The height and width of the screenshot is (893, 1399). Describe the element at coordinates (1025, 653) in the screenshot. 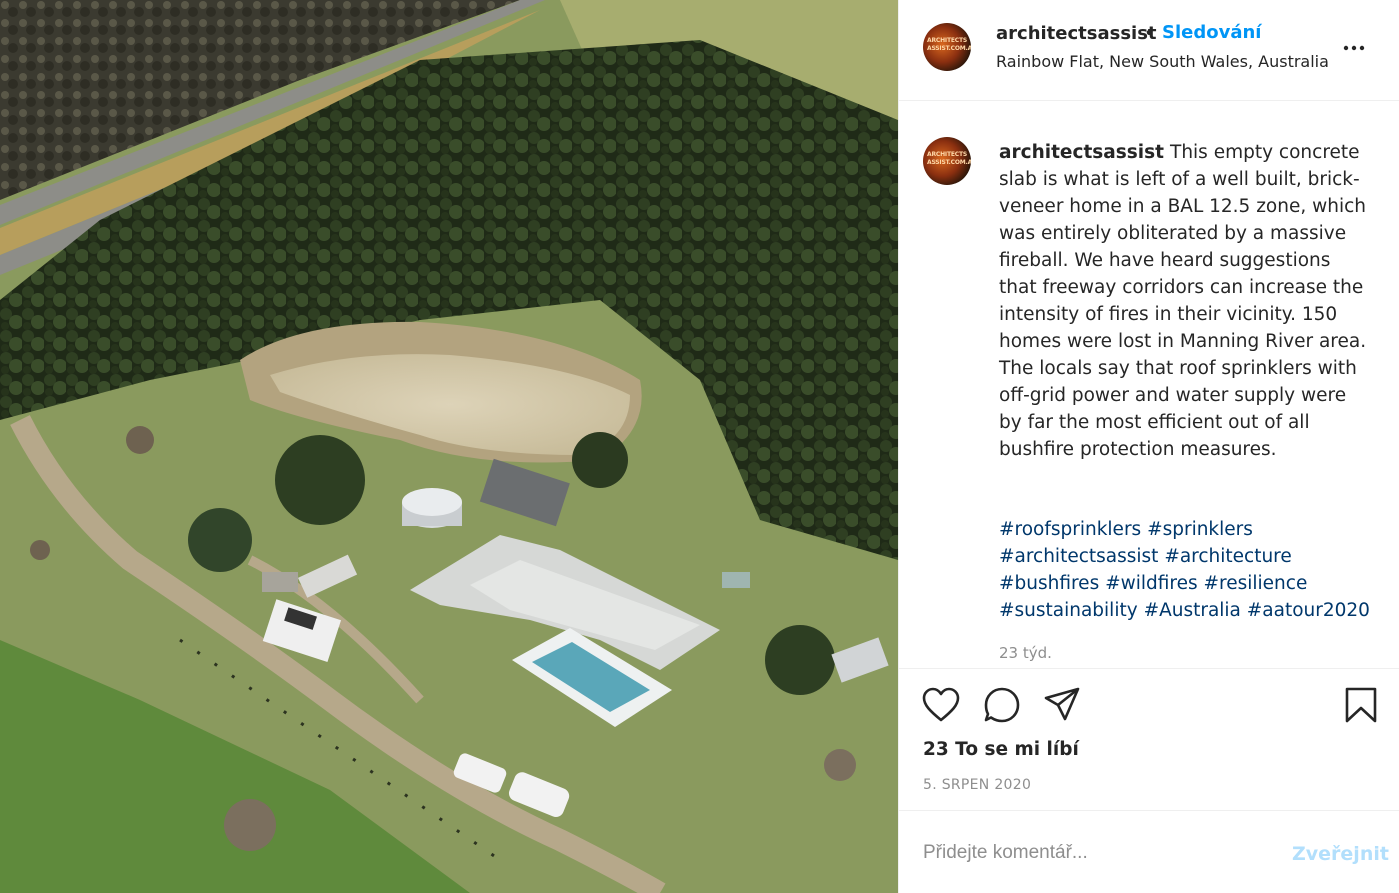

I see `caption-timestamp: 23 týd.` at that location.